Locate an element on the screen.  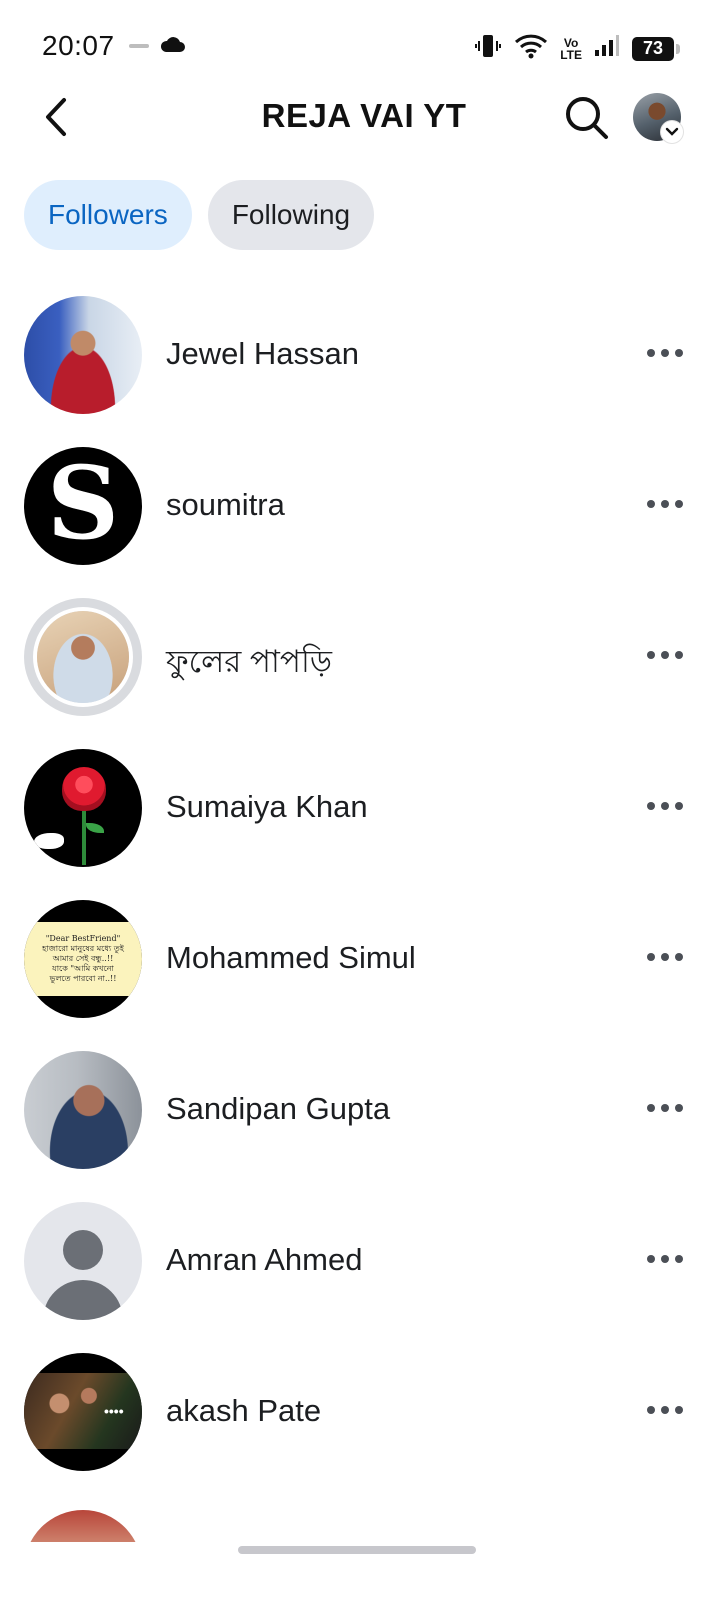
status-bar: 20:07 Vo LTE 73 is located at coordinates (364, 45).